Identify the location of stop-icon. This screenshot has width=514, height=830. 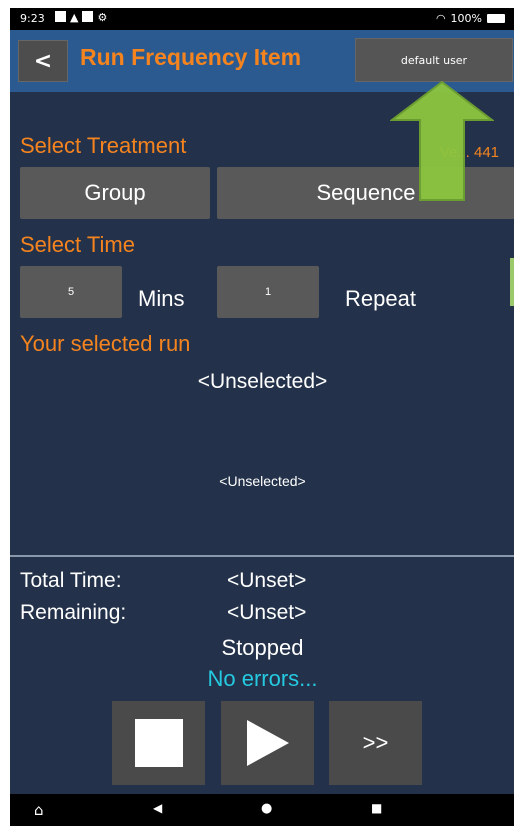
(158, 743).